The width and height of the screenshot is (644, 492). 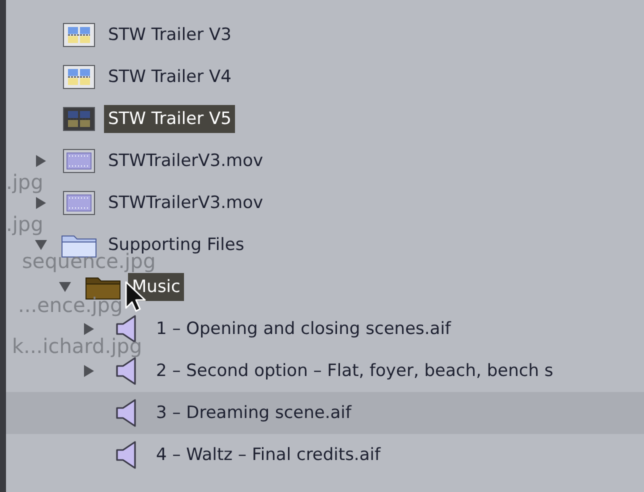 What do you see at coordinates (170, 35) in the screenshot?
I see `item-label: STW Trailer V3` at bounding box center [170, 35].